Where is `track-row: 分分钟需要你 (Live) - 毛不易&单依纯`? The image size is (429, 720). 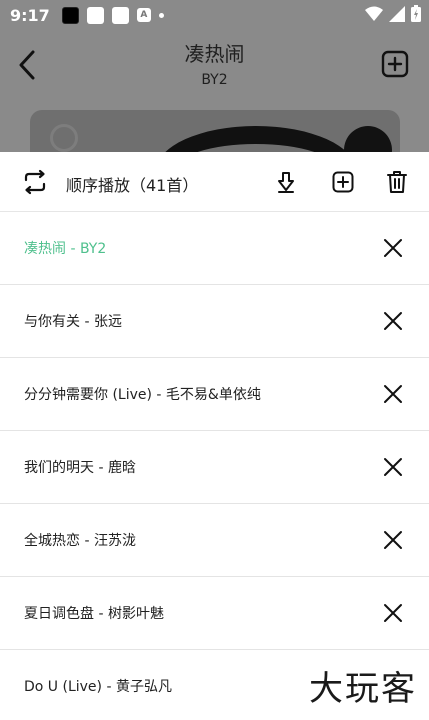 track-row: 分分钟需要你 (Live) - 毛不易&单依纯 is located at coordinates (214, 394).